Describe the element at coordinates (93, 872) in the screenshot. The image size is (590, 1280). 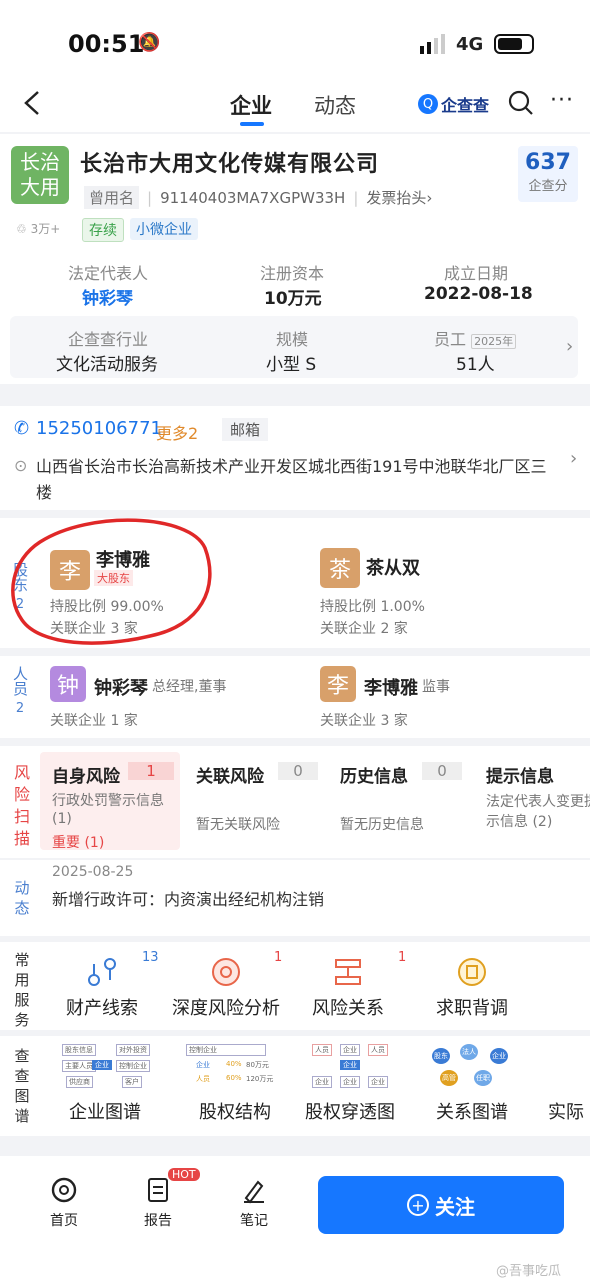
I see `news-date: 2025-08-25` at that location.